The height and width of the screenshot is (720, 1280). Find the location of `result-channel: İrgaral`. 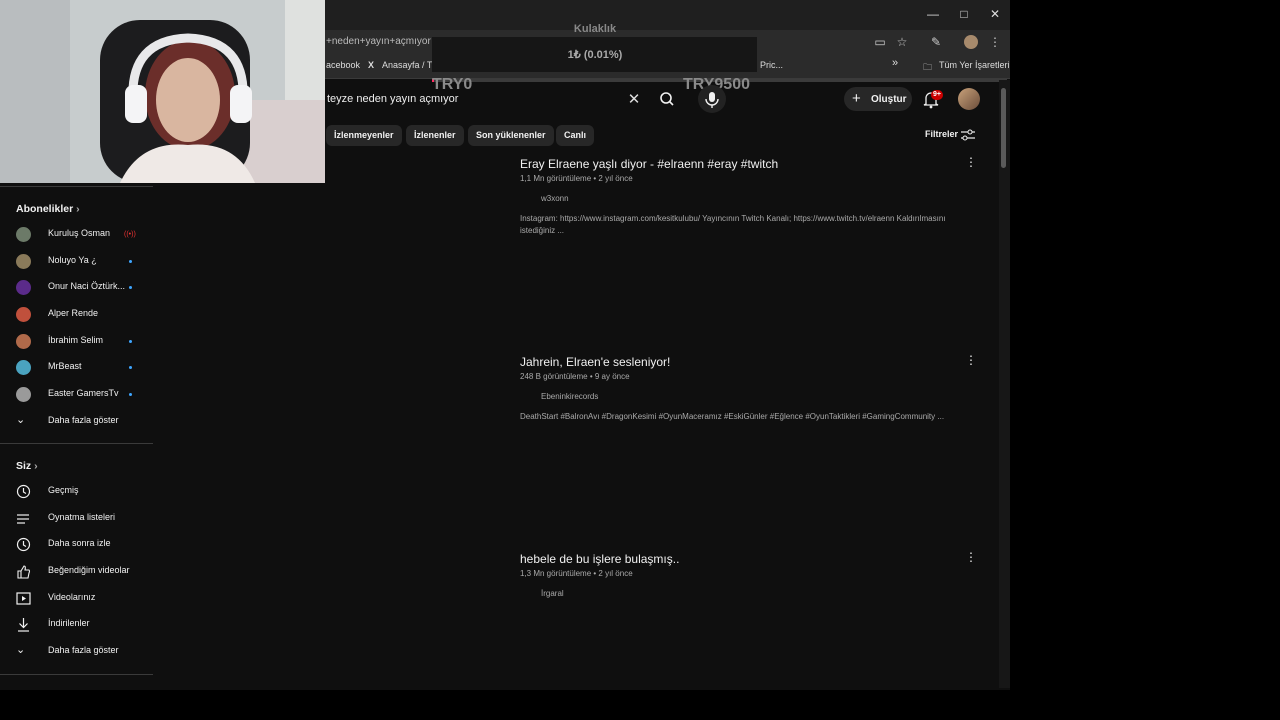

result-channel: İrgaral is located at coordinates (552, 593).